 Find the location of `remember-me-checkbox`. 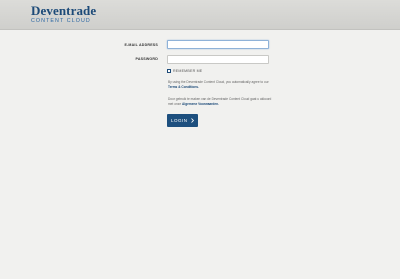

remember-me-checkbox is located at coordinates (169, 71).